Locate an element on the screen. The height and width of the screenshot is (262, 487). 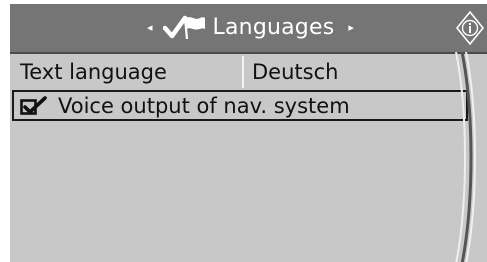
column-divider is located at coordinates (243, 72).